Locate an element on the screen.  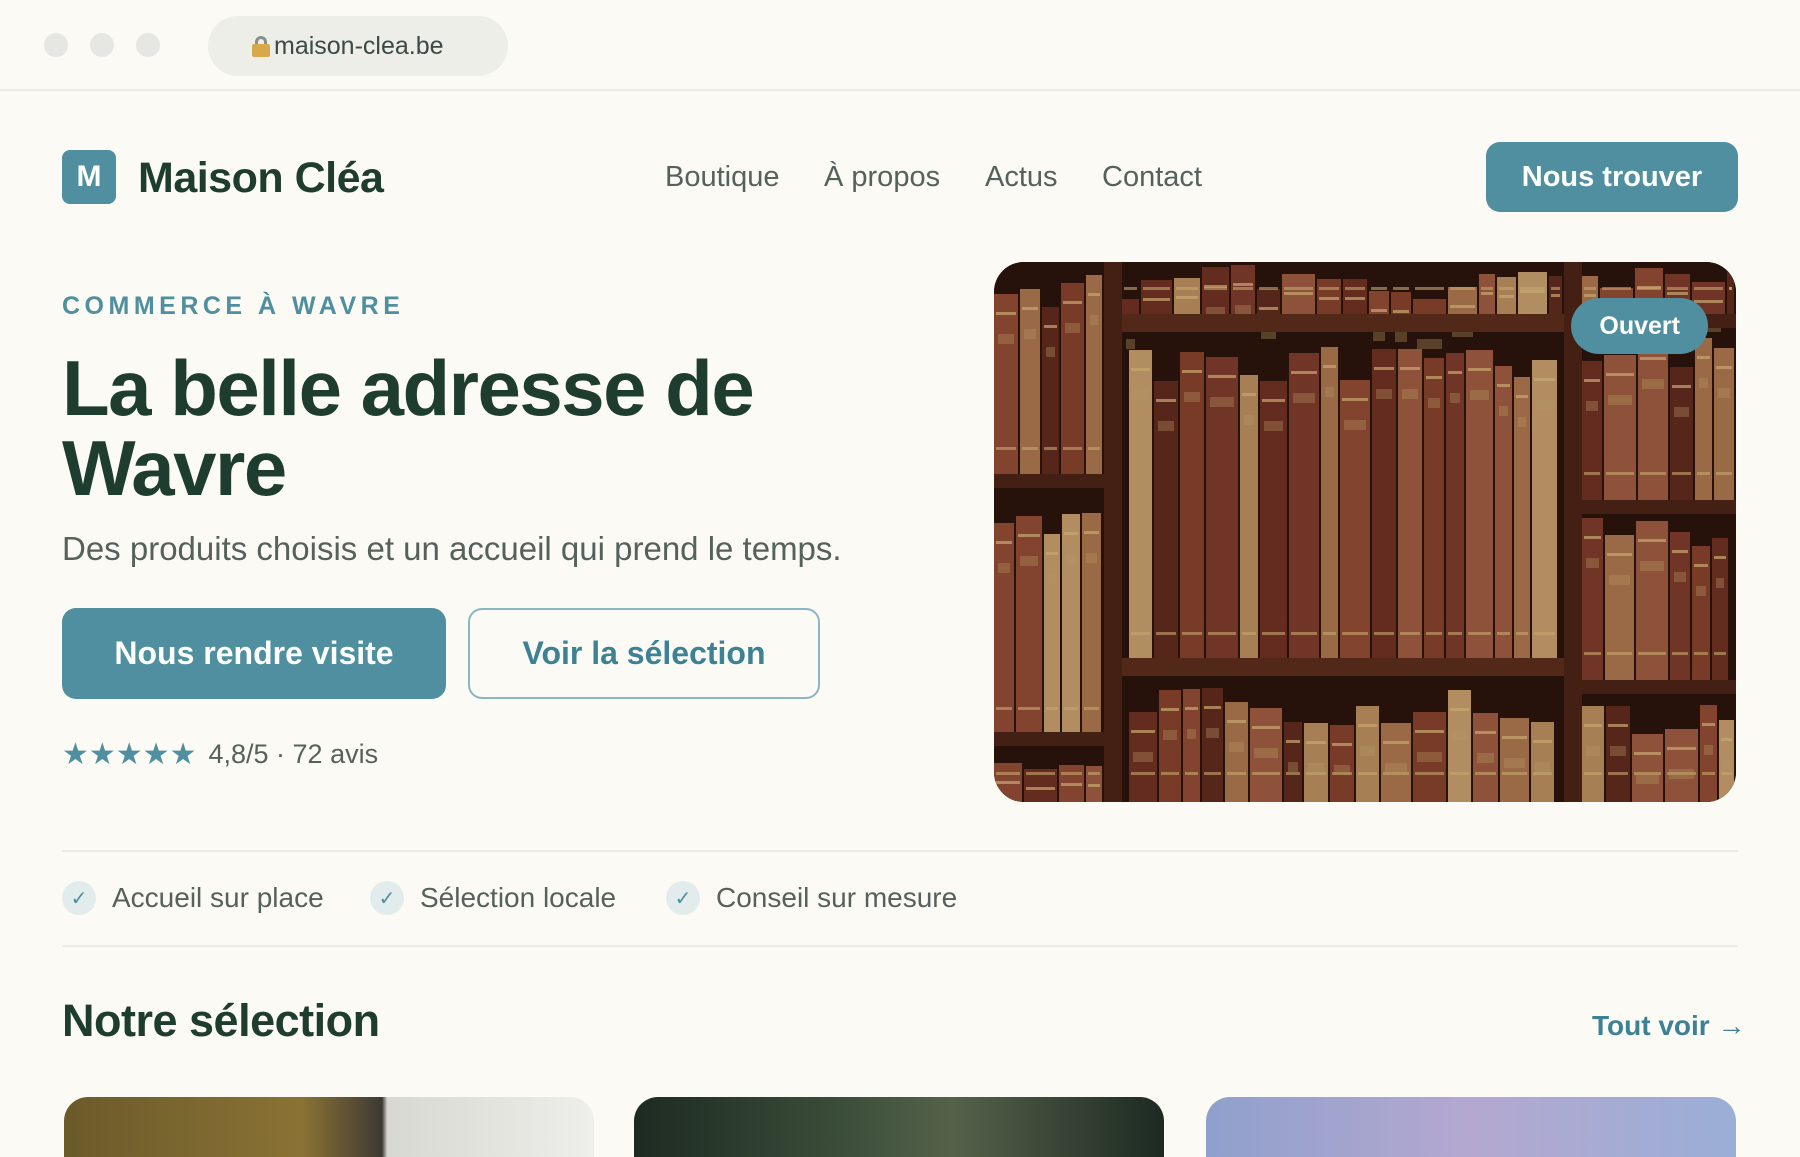
features-divider-top is located at coordinates (900, 851).